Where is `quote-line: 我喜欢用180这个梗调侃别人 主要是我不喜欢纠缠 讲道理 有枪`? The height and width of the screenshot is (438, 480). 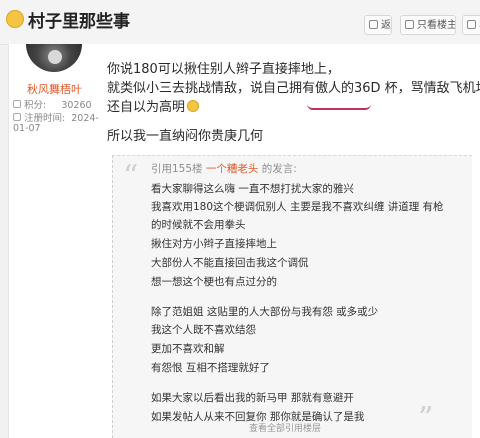
quote-line: 我喜欢用180这个梗调侃别人 主要是我不喜欢纠缠 讲道理 有枪 is located at coordinates (297, 207).